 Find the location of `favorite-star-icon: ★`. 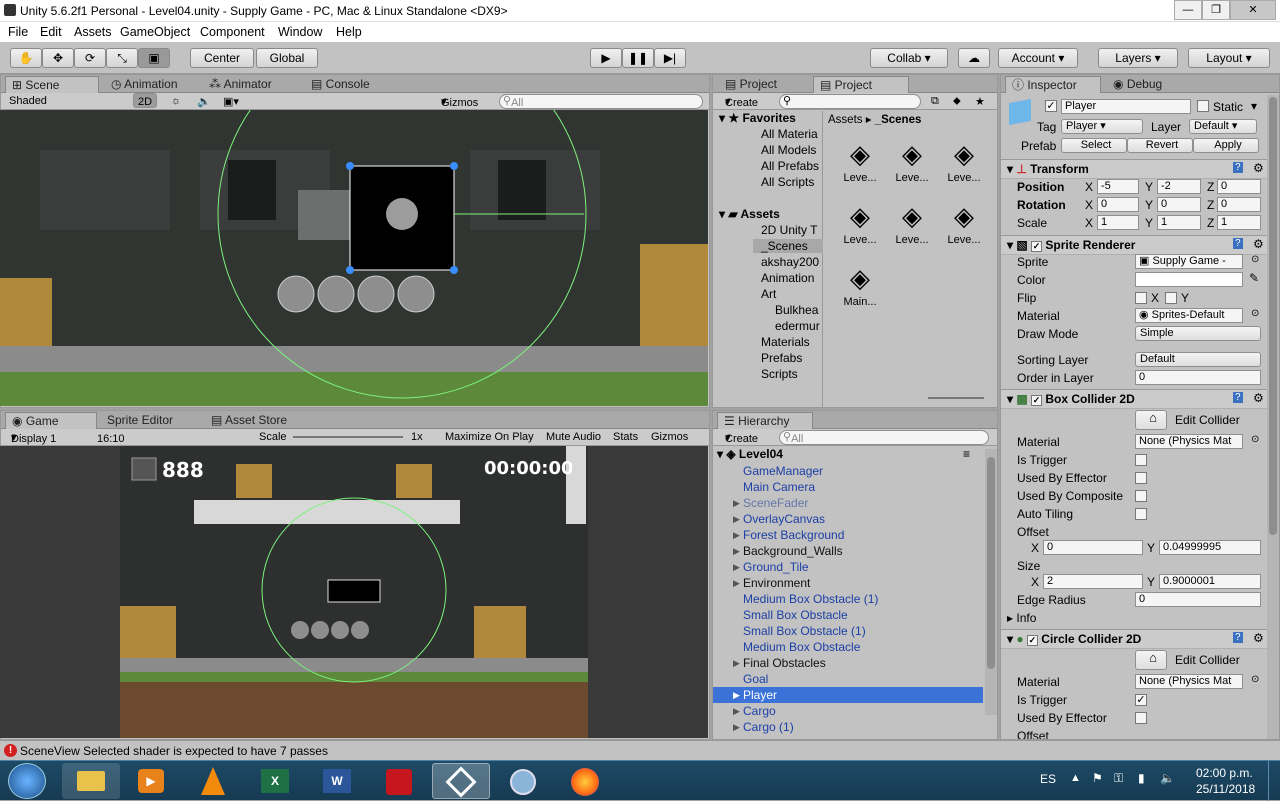

favorite-star-icon: ★ is located at coordinates (980, 101).